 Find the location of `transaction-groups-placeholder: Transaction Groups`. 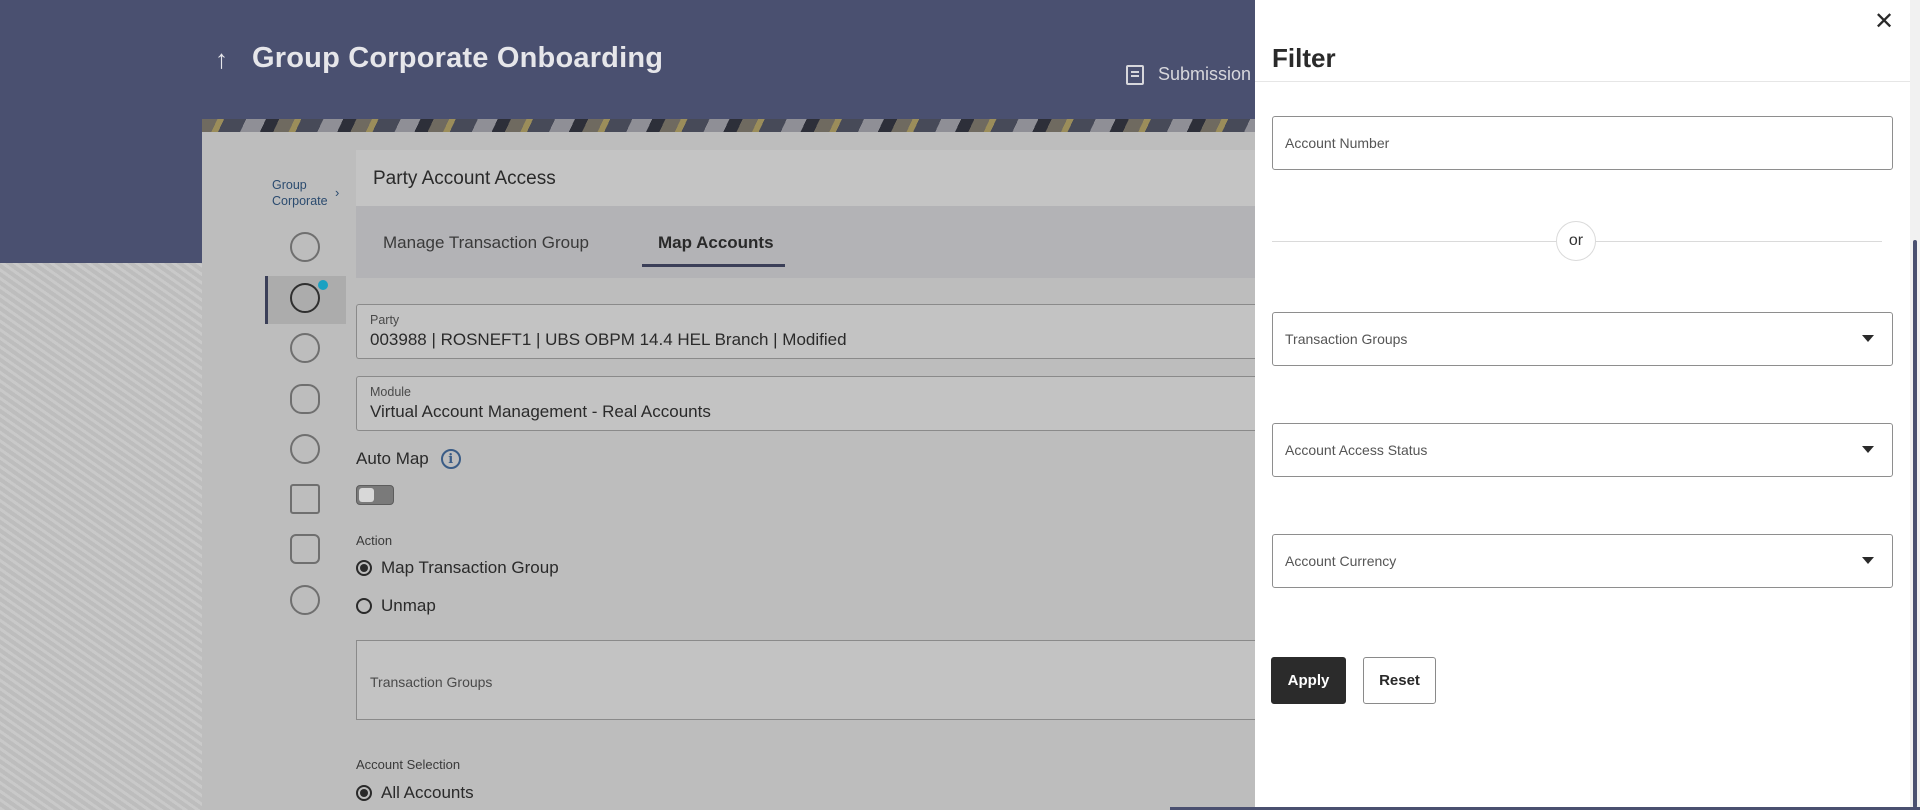

transaction-groups-placeholder: Transaction Groups is located at coordinates (1346, 339).